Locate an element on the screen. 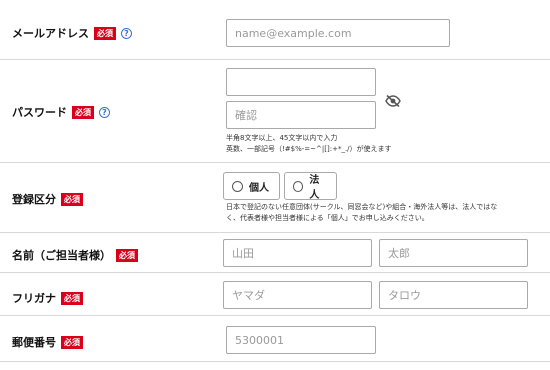 The width and height of the screenshot is (550, 370). eye-slash-icon is located at coordinates (393, 101).